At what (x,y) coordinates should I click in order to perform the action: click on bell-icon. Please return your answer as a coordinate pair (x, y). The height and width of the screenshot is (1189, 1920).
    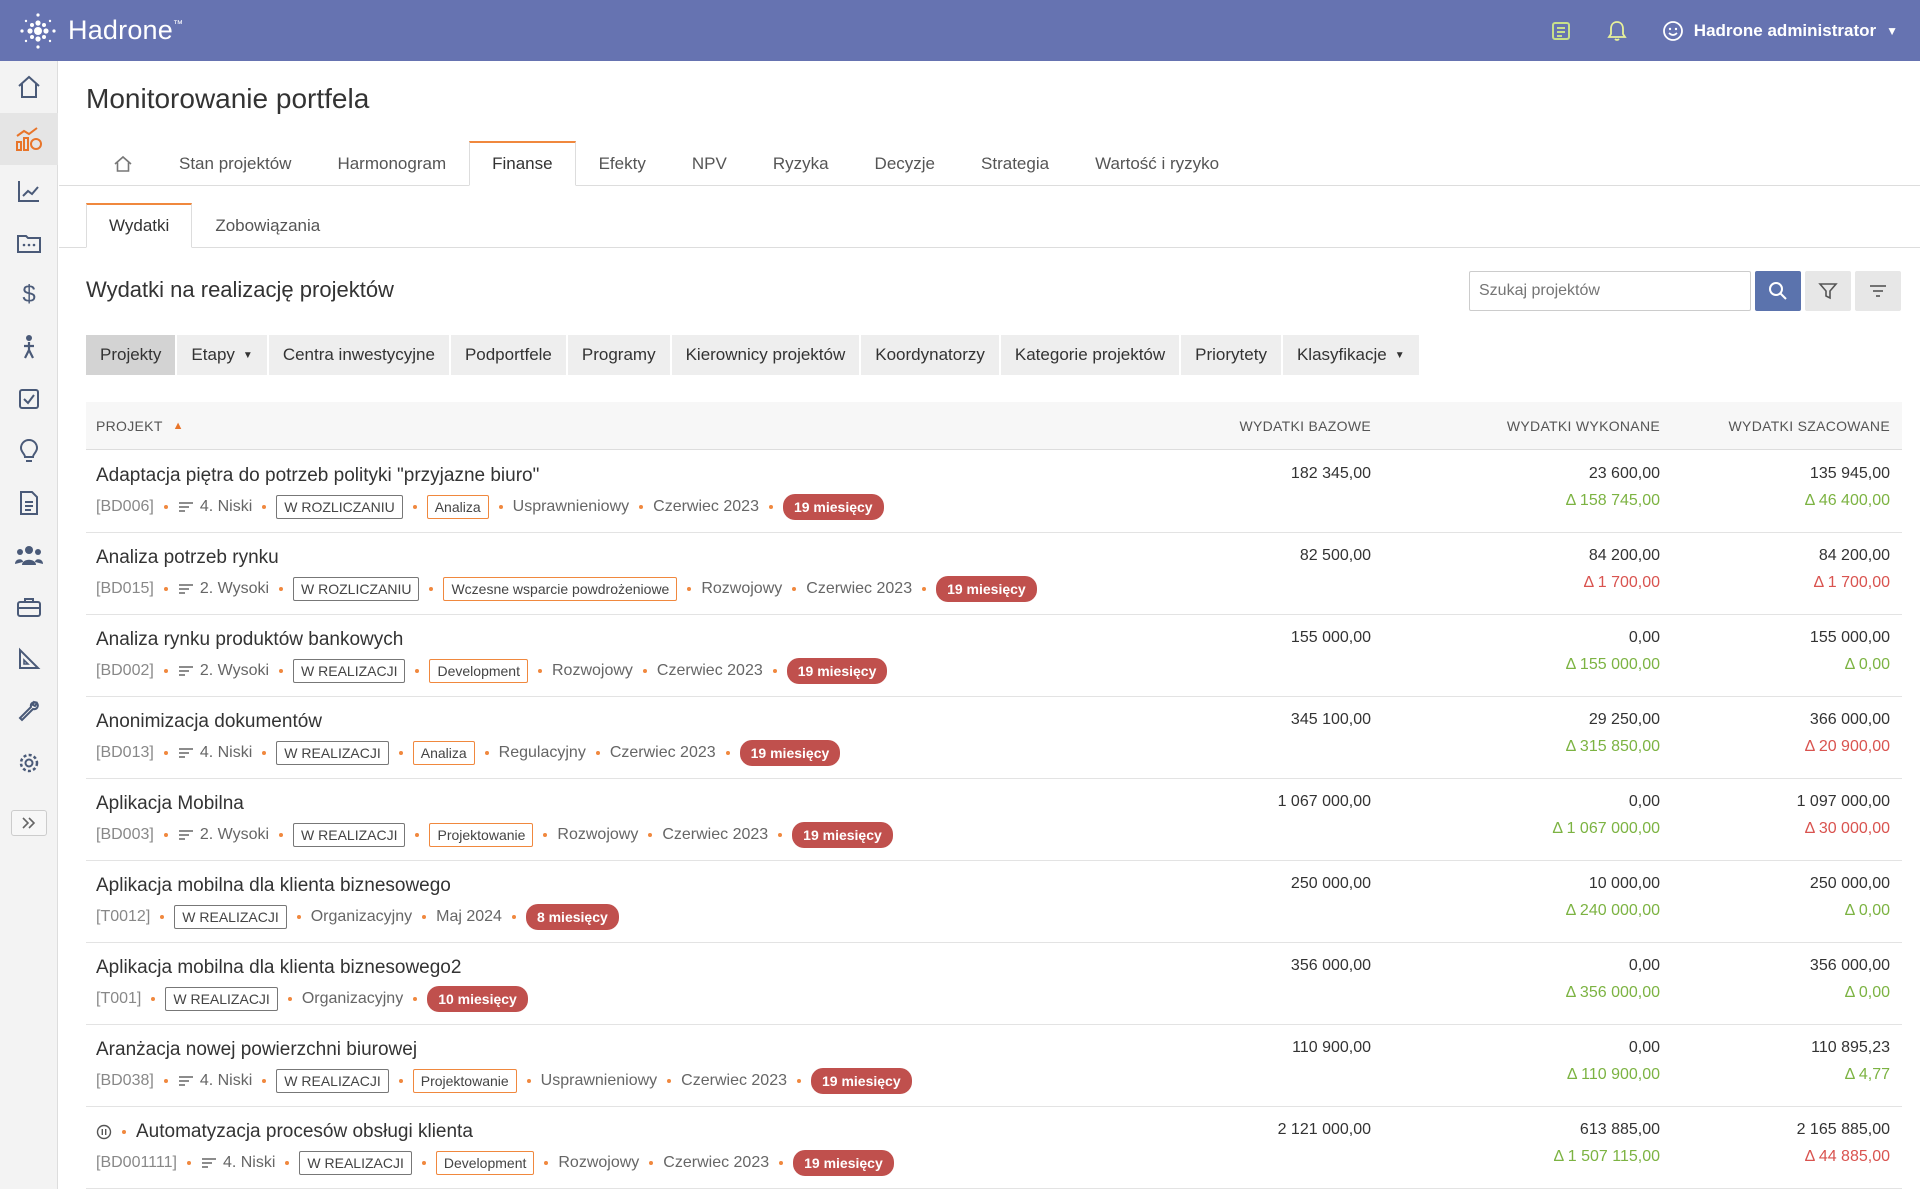
    Looking at the image, I should click on (1617, 31).